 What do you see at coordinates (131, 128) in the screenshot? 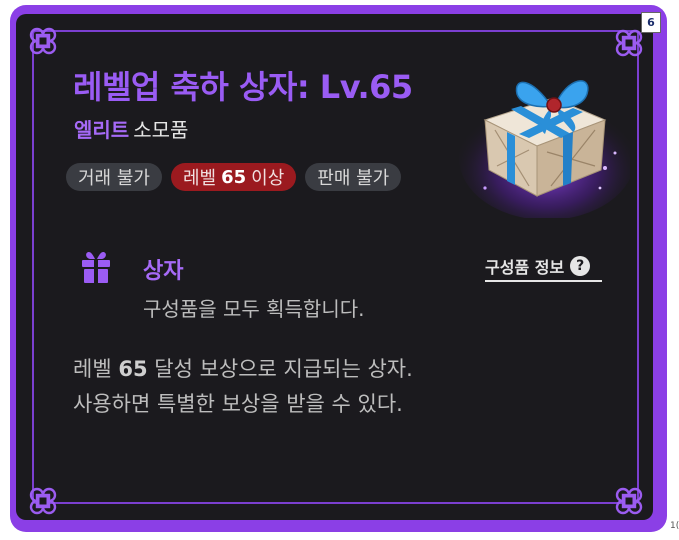
I see `item-grade-line: 엘리트 소모품` at bounding box center [131, 128].